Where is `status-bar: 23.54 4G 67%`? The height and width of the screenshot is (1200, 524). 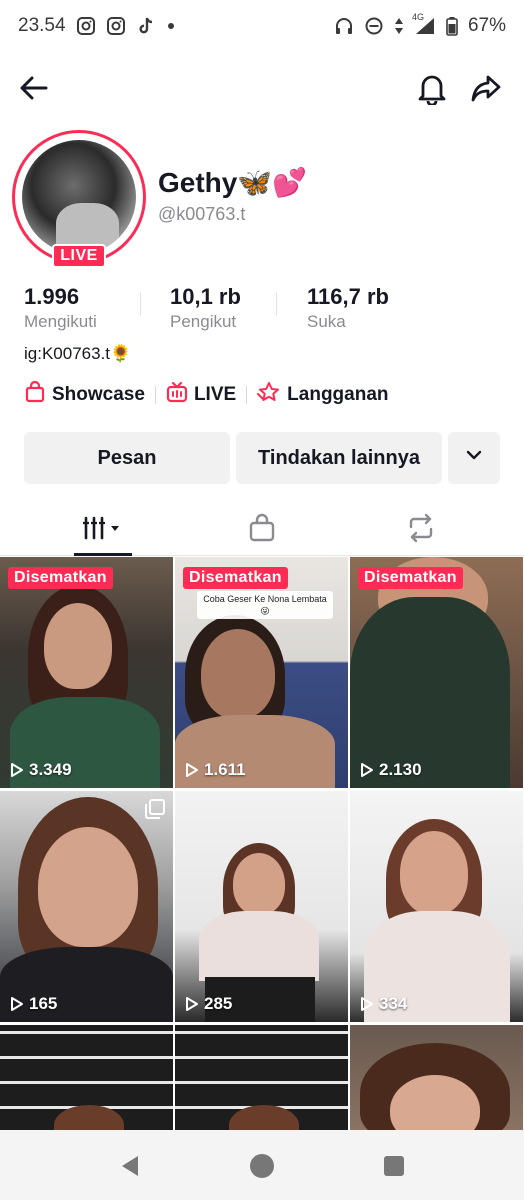 status-bar: 23.54 4G 67% is located at coordinates (262, 26).